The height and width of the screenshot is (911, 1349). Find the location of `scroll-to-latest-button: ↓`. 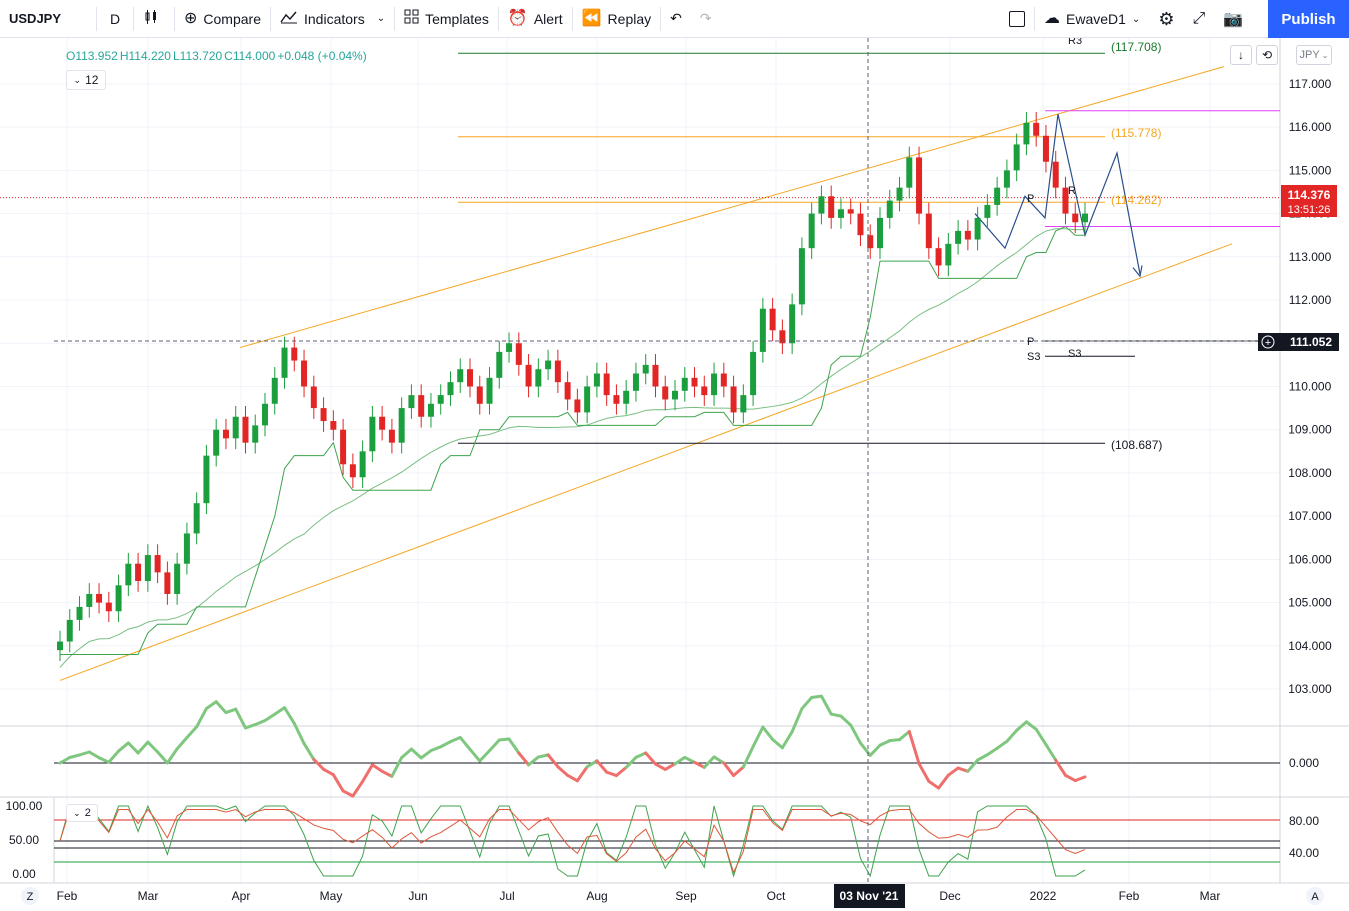

scroll-to-latest-button: ↓ is located at coordinates (1241, 55).